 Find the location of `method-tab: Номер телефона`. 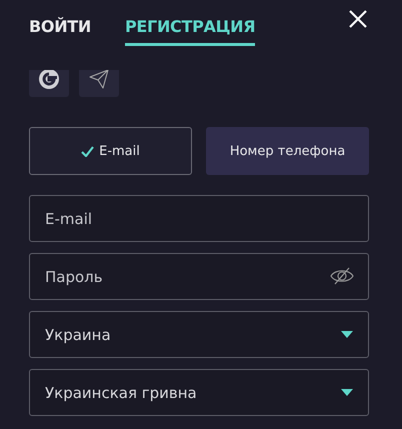

method-tab: Номер телефона is located at coordinates (287, 151).